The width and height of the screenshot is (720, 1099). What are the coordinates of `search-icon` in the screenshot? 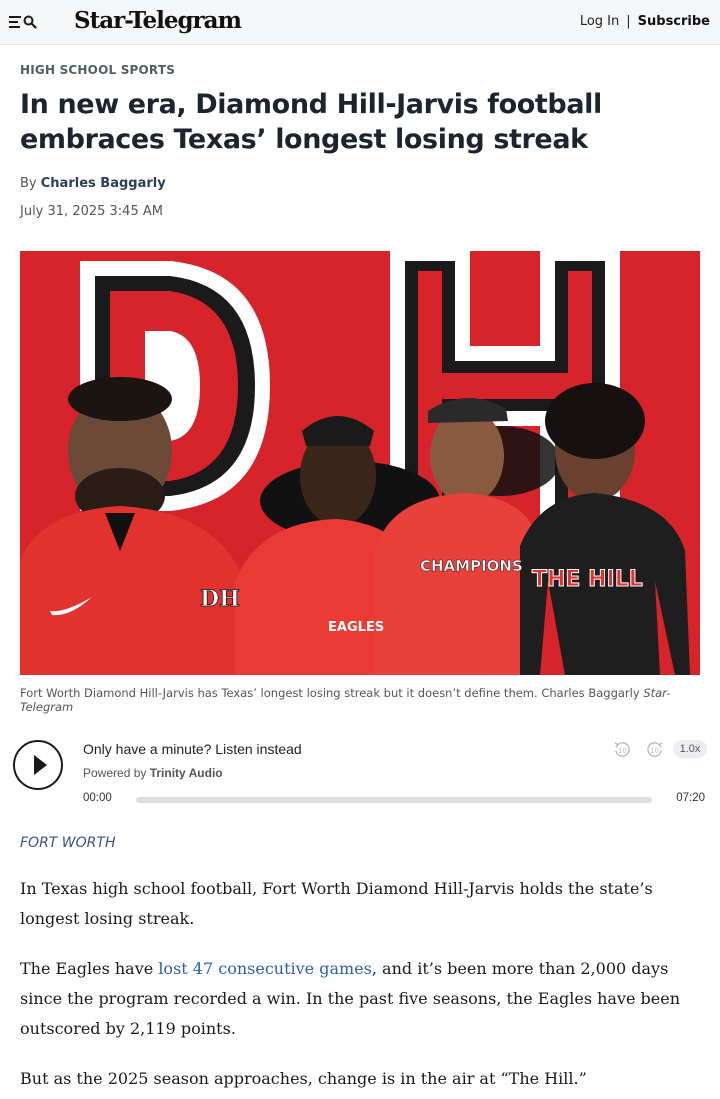 It's located at (30, 22).